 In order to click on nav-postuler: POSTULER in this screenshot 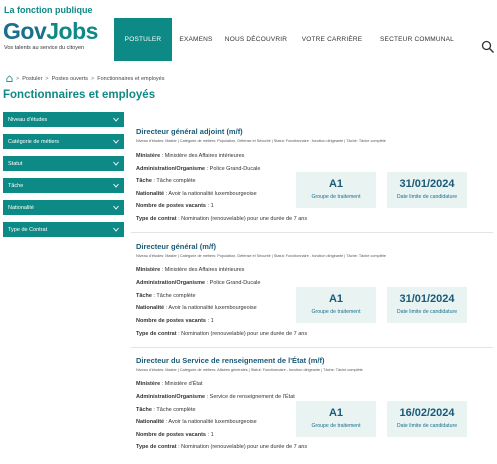, I will do `click(143, 39)`.